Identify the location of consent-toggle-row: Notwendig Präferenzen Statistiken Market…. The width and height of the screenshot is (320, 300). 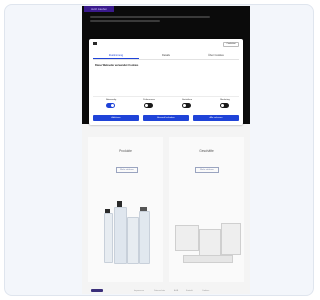
(166, 103).